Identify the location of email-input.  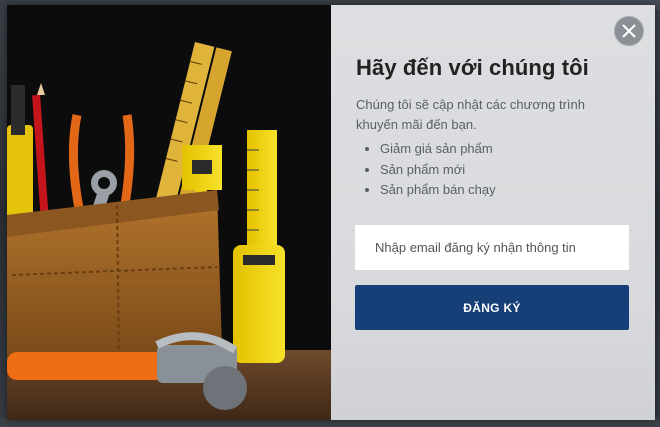
(492, 247).